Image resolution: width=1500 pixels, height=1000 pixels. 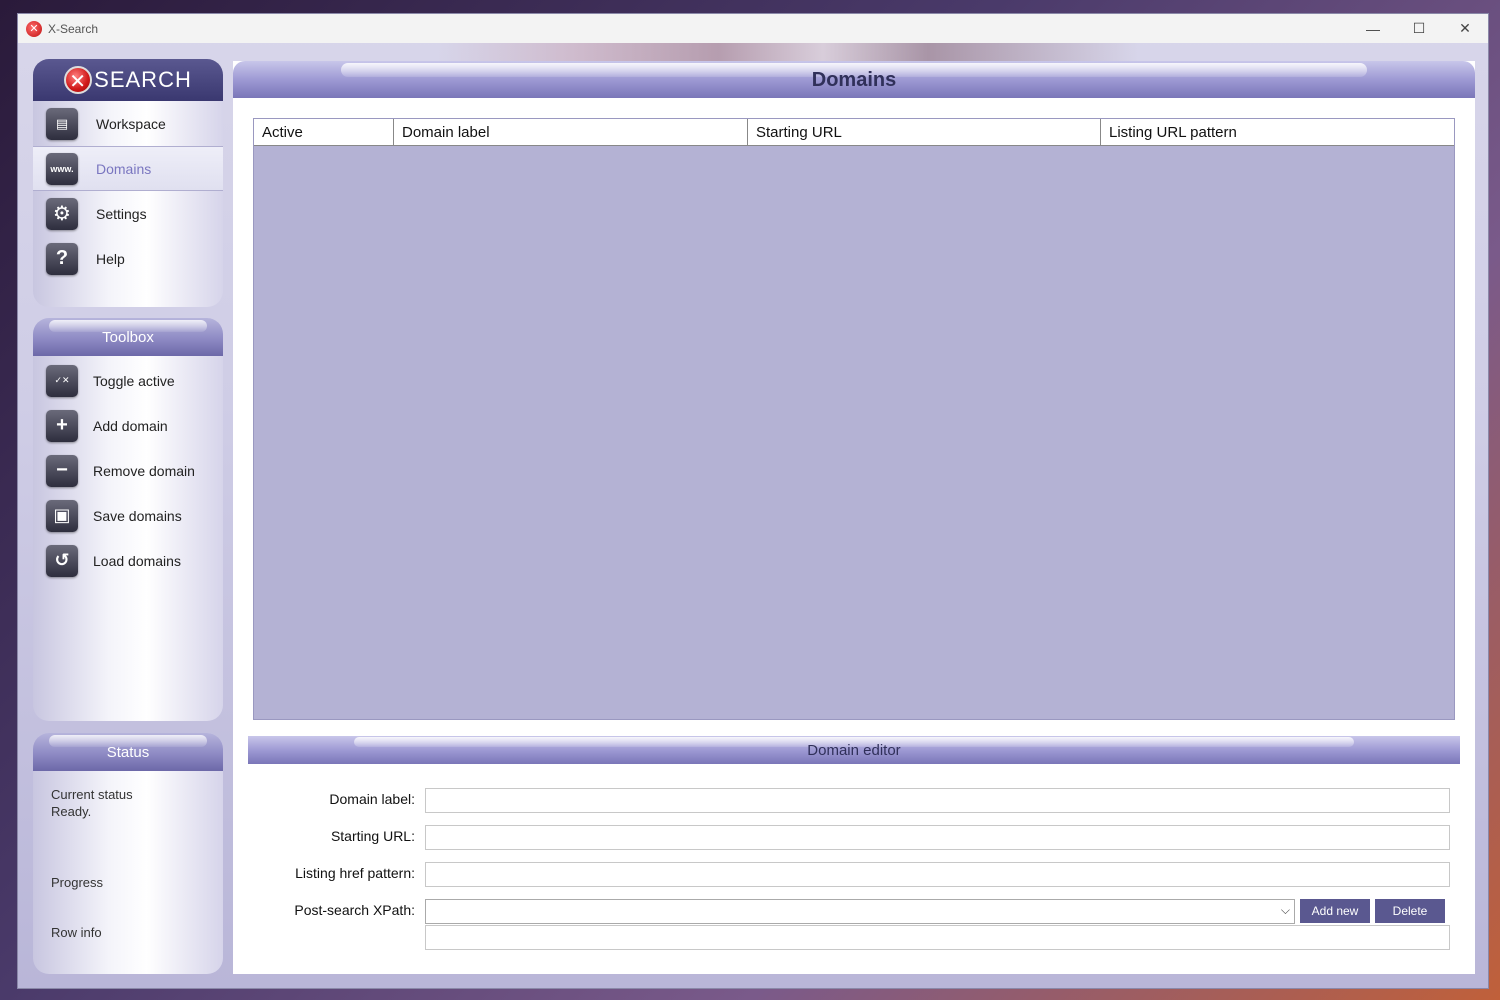 I want to click on column-header-active: Active, so click(x=324, y=132).